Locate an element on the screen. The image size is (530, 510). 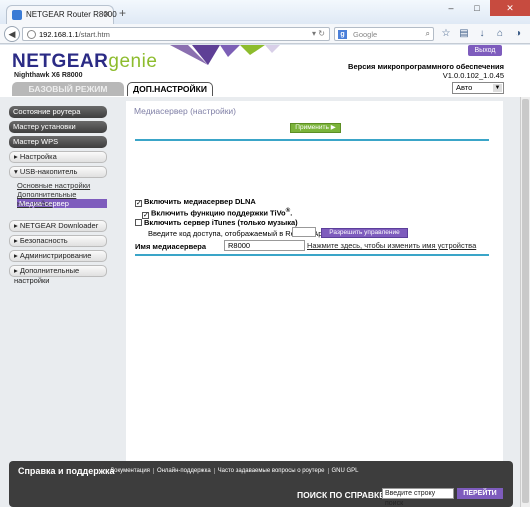
submenu-item-media-server: Медиа-сервер is located at coordinates (62, 203).